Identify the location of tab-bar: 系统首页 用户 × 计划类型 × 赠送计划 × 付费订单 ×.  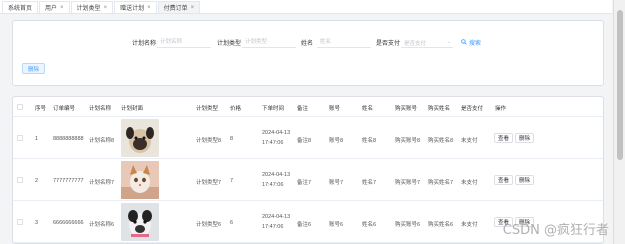
(306, 7).